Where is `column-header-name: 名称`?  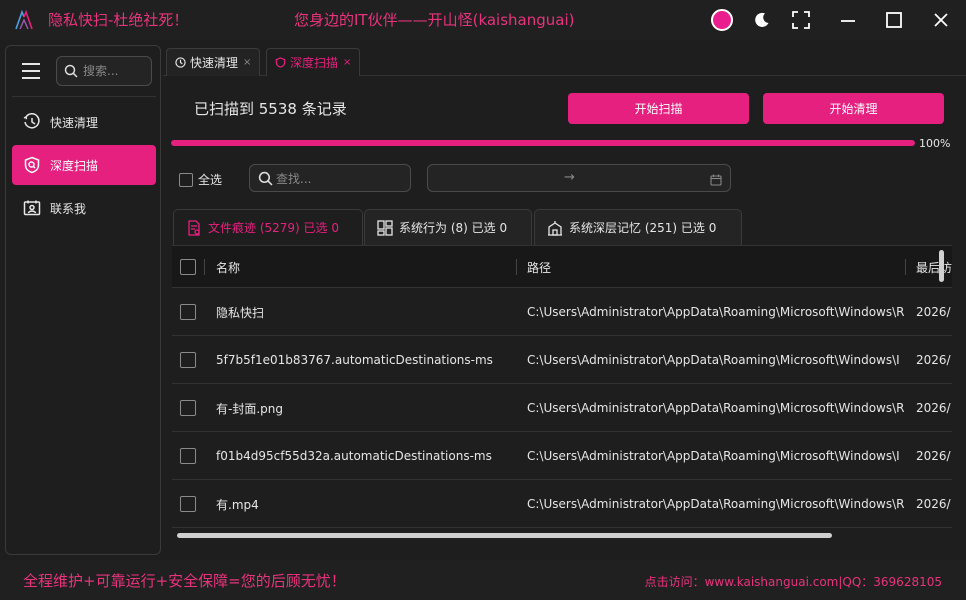 column-header-name: 名称 is located at coordinates (228, 267).